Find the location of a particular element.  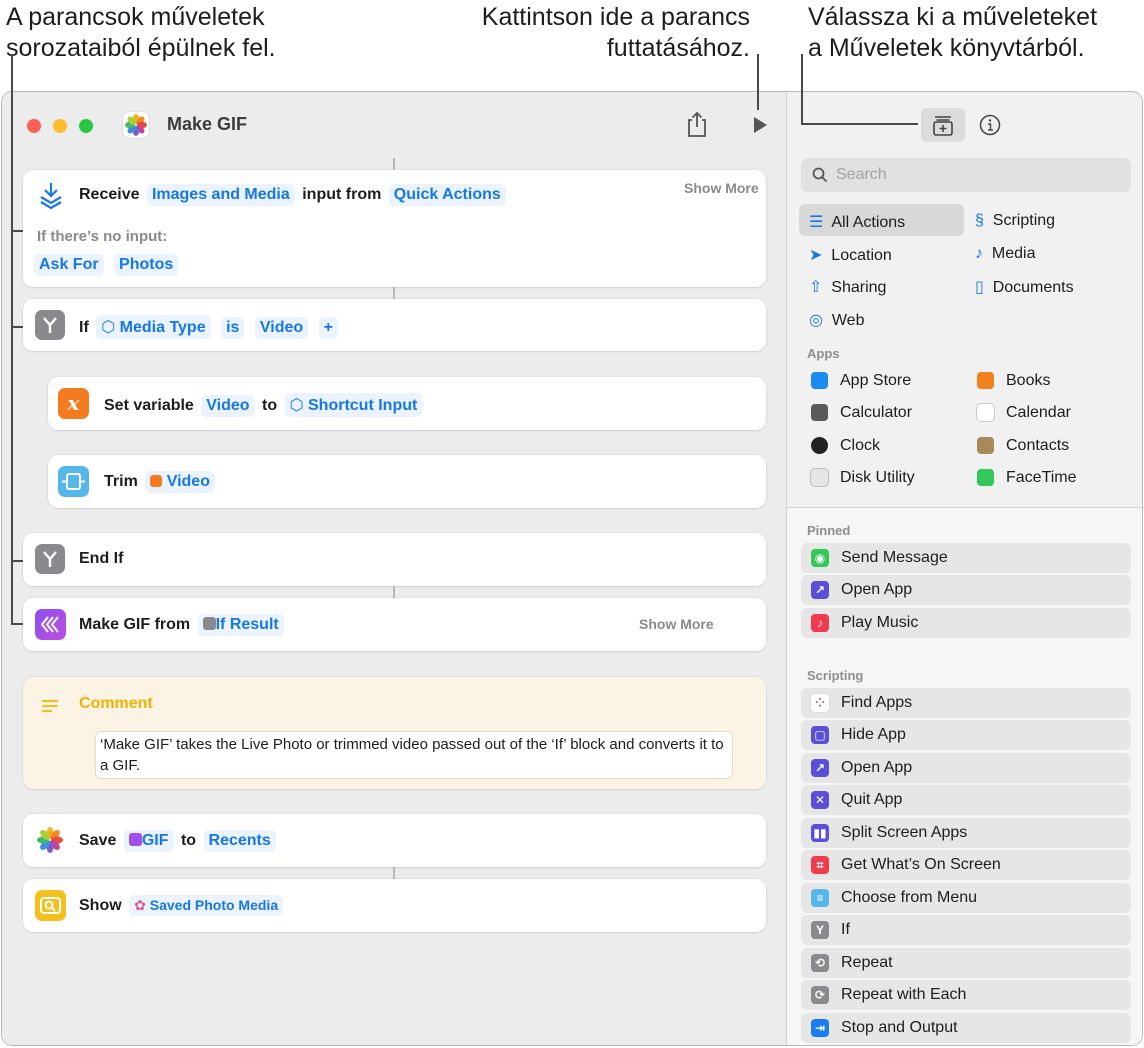

make-gif-show-more-button: Show More is located at coordinates (676, 624).